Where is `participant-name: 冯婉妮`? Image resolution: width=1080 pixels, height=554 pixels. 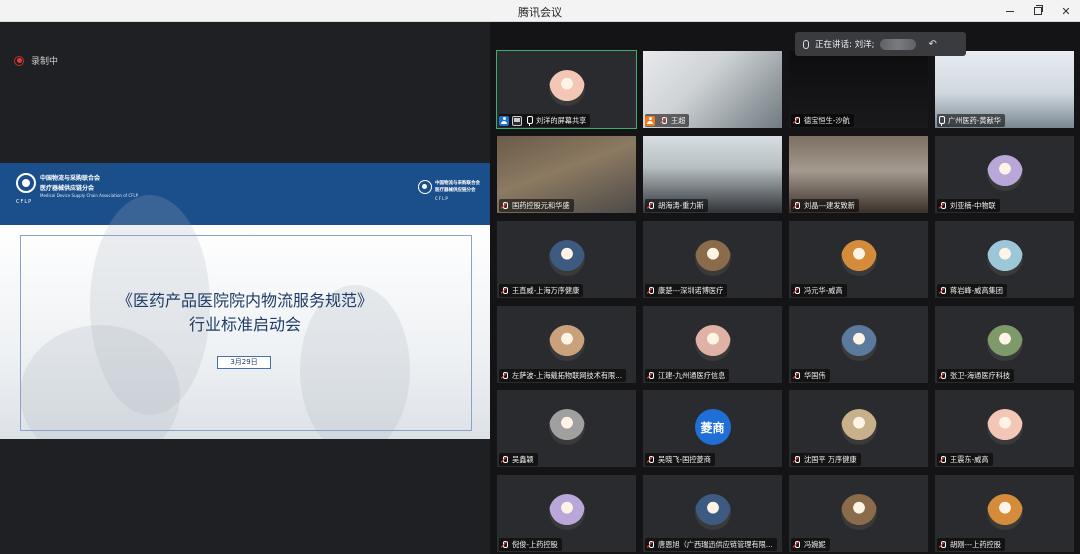 participant-name: 冯婉妮 is located at coordinates (815, 544).